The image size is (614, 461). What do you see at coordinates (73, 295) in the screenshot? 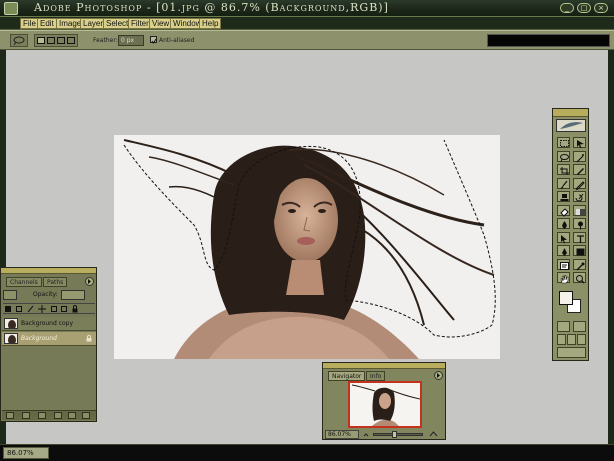
I see `opacity-input` at bounding box center [73, 295].